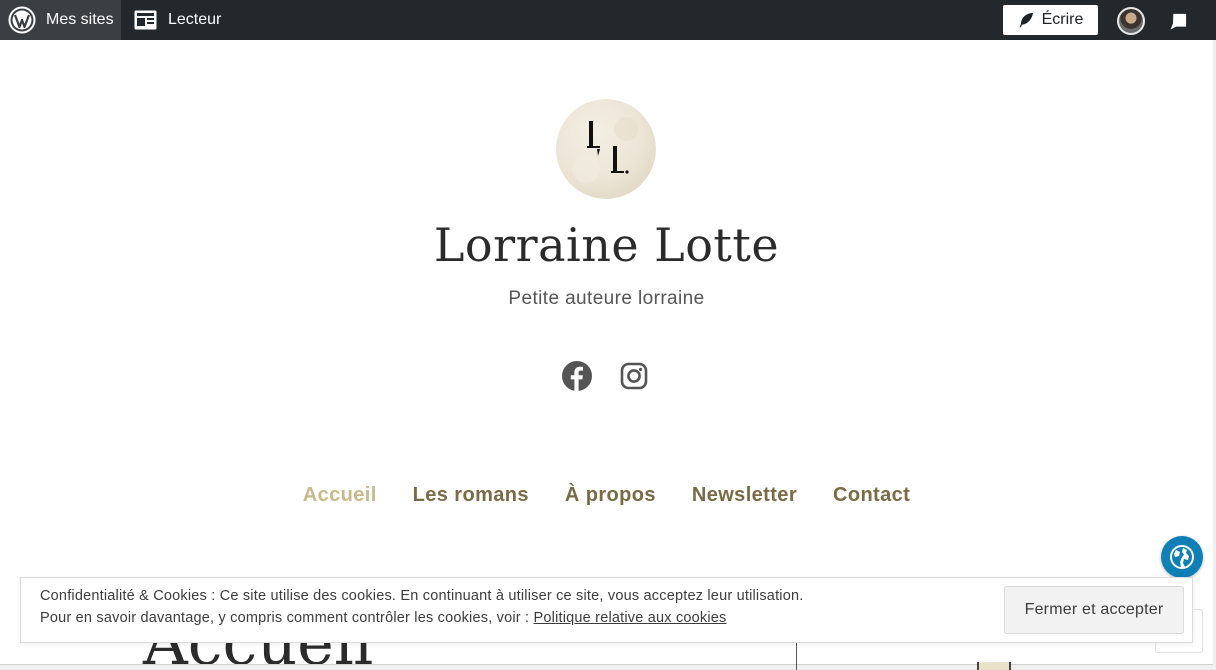 This screenshot has height=670, width=1216. What do you see at coordinates (608, 20) in the screenshot?
I see `admin-bar: Mes sites Lecteur Écrire` at bounding box center [608, 20].